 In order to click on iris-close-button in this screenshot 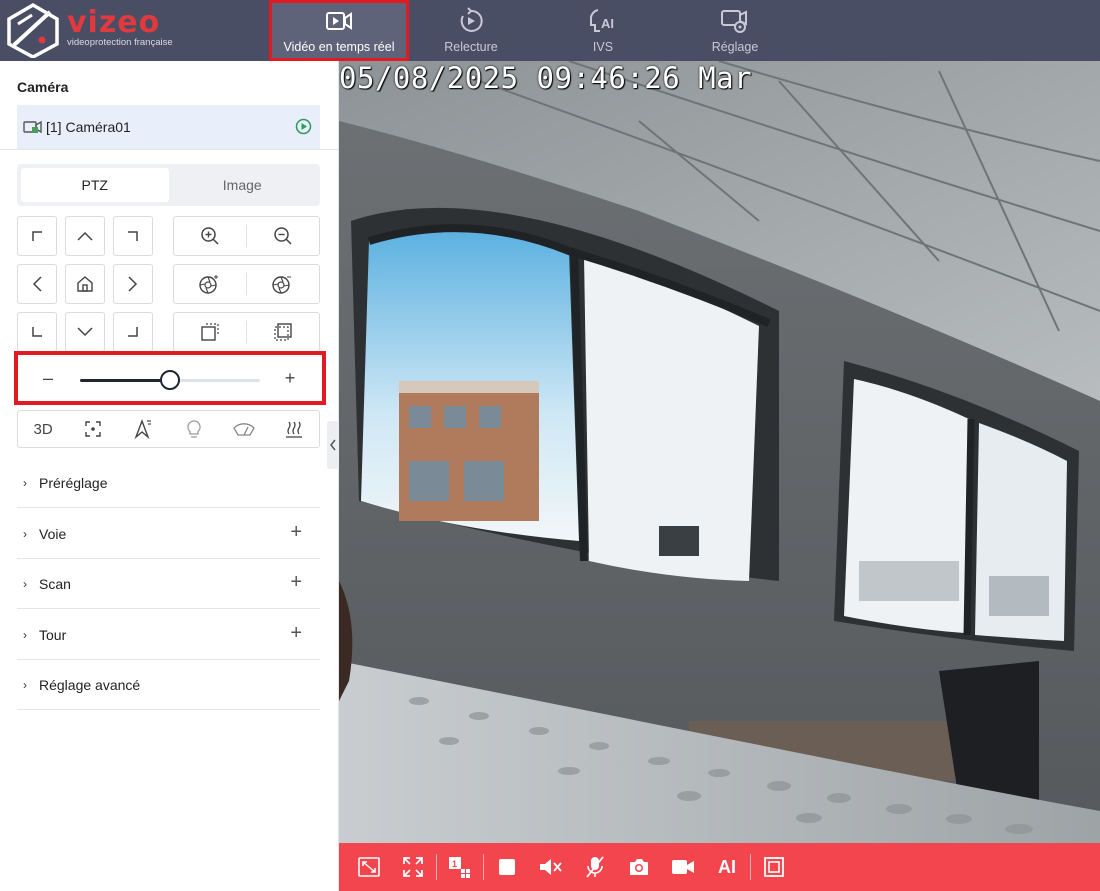, I will do `click(283, 284)`.